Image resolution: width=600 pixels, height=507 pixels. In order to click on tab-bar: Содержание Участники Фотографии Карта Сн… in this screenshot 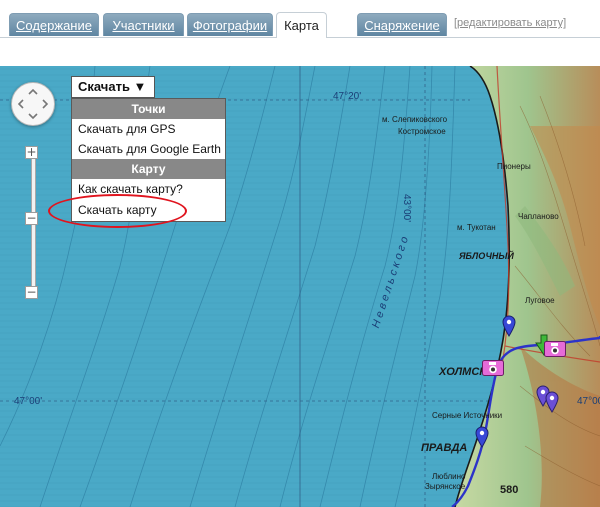, I will do `click(300, 19)`.